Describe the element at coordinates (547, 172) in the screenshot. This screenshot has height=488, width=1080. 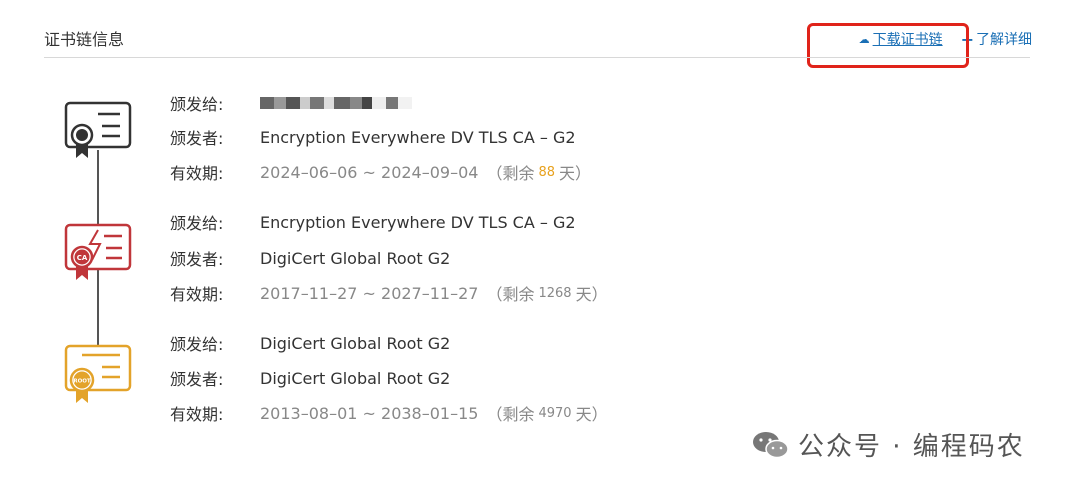
I see `leaf-remaining-days: 88` at that location.